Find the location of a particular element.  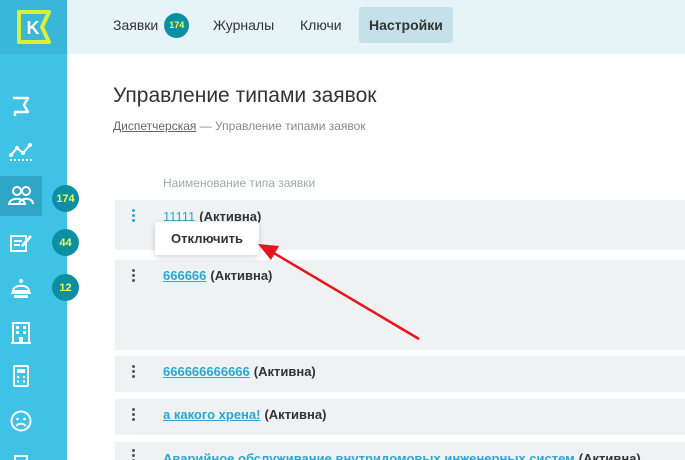

tab-settings-label: Настройки is located at coordinates (406, 25).